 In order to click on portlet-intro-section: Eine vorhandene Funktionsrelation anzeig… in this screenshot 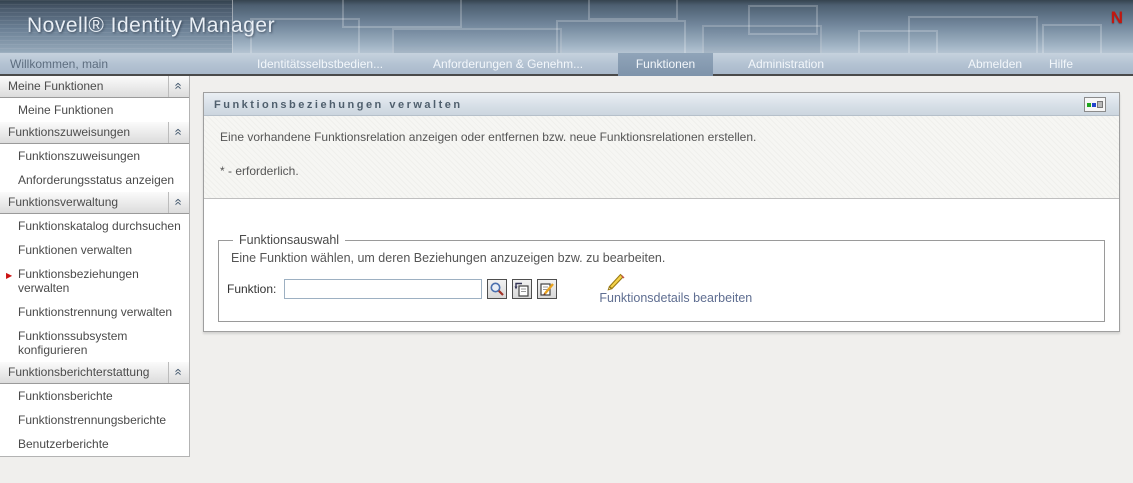, I will do `click(661, 157)`.